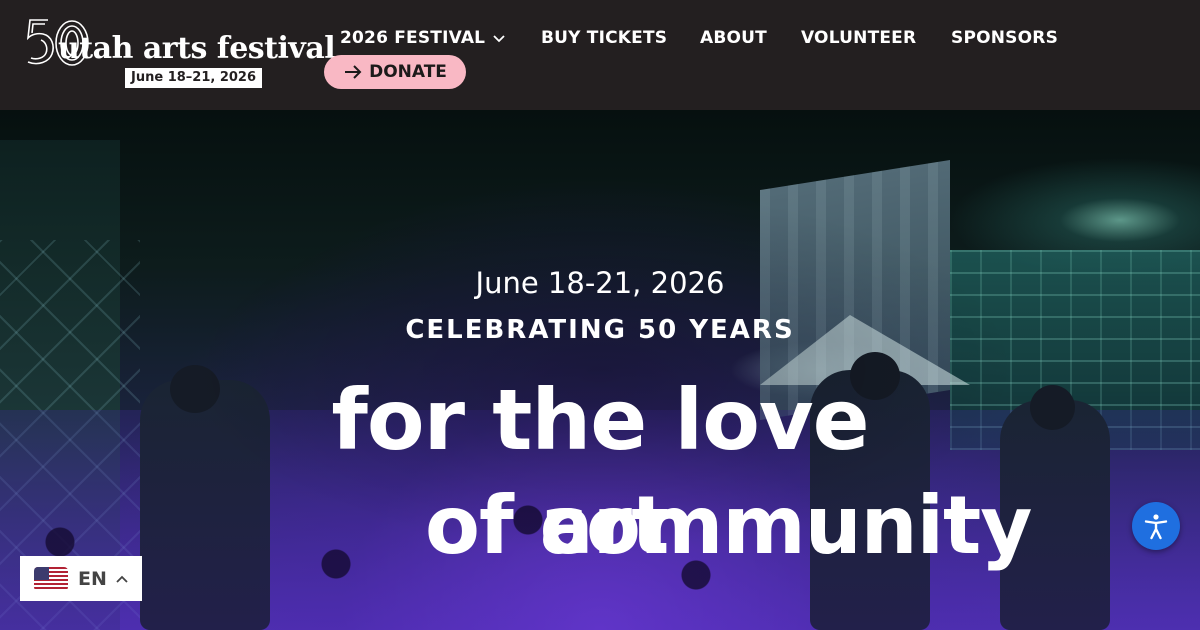 The width and height of the screenshot is (1200, 630). I want to click on nav-item-label: BUY TICKETS, so click(604, 38).